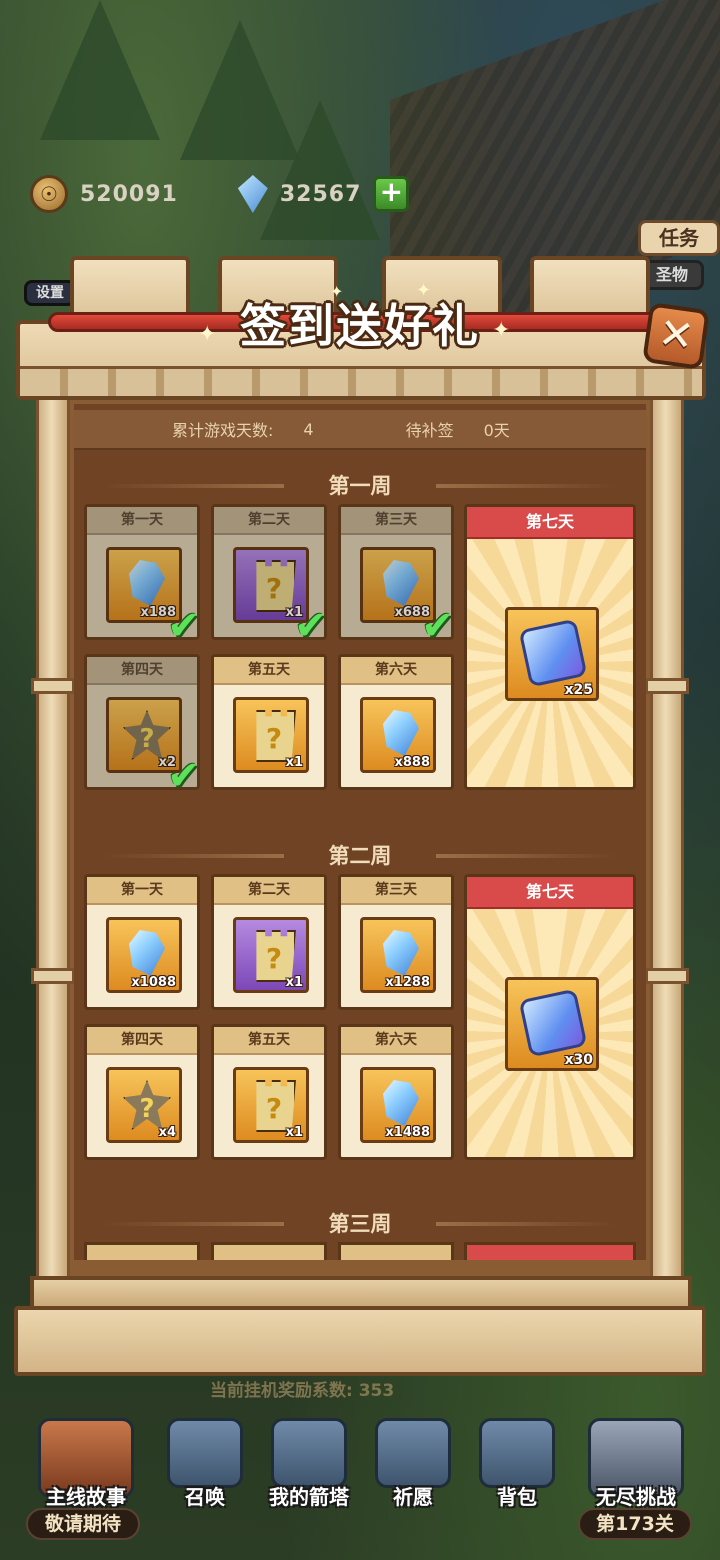 The height and width of the screenshot is (1560, 720). What do you see at coordinates (309, 1497) in the screenshot?
I see `nav-my-tower-label: 我的箭塔` at bounding box center [309, 1497].